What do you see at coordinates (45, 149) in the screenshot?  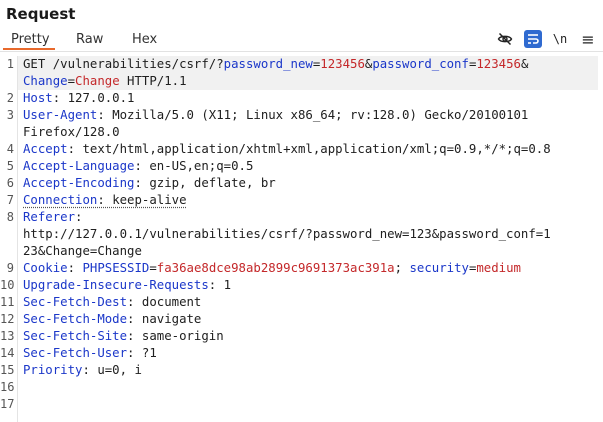 I see `header-name: Accept` at bounding box center [45, 149].